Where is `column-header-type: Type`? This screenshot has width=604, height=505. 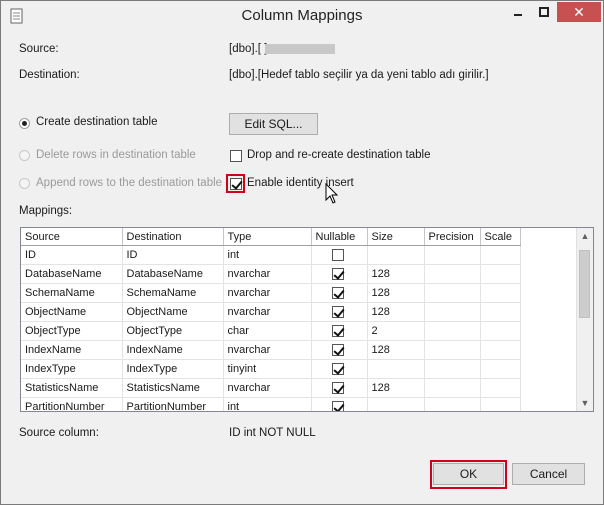 column-header-type: Type is located at coordinates (267, 237).